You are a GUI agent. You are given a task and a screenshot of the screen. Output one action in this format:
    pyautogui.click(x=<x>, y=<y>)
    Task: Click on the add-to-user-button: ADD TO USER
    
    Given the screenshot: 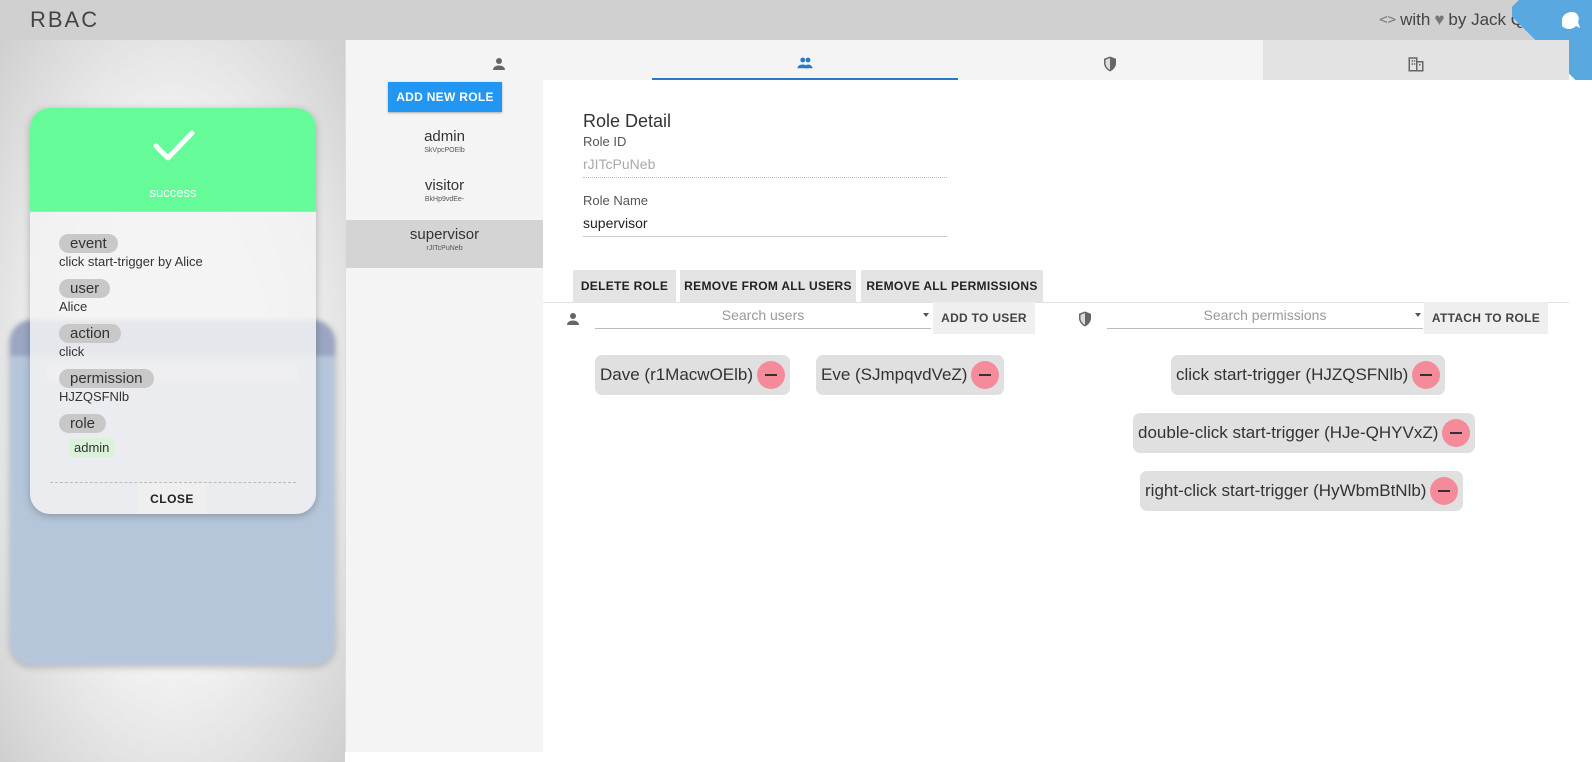 What is the action you would take?
    pyautogui.click(x=984, y=318)
    